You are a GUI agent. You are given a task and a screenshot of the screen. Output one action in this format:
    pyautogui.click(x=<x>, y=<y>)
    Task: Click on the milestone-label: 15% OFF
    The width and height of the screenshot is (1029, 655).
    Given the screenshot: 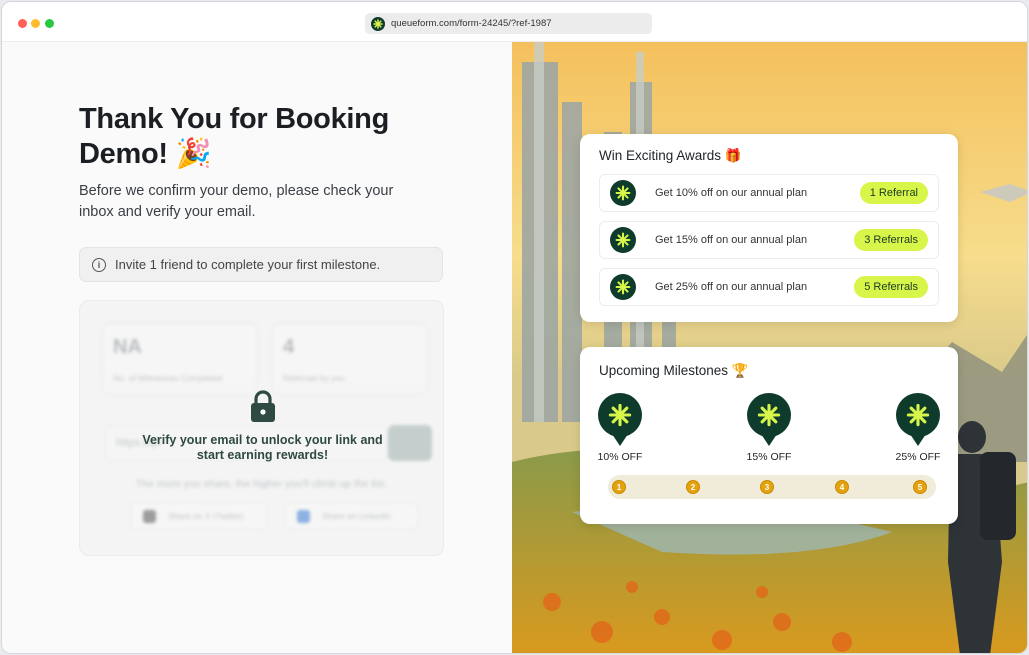 What is the action you would take?
    pyautogui.click(x=769, y=457)
    